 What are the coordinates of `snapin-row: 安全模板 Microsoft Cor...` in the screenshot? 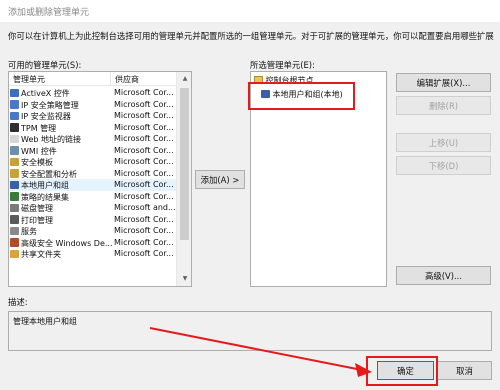 It's located at (92, 162).